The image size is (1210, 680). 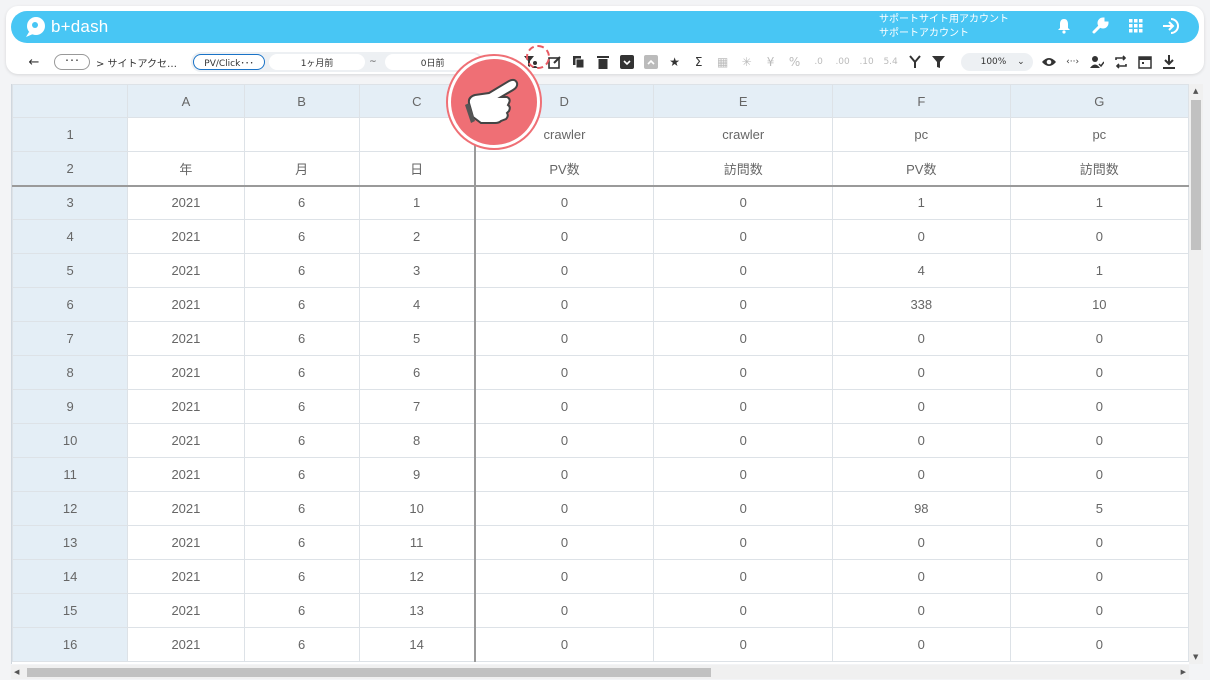 What do you see at coordinates (699, 62) in the screenshot?
I see `sum-icon: Σ` at bounding box center [699, 62].